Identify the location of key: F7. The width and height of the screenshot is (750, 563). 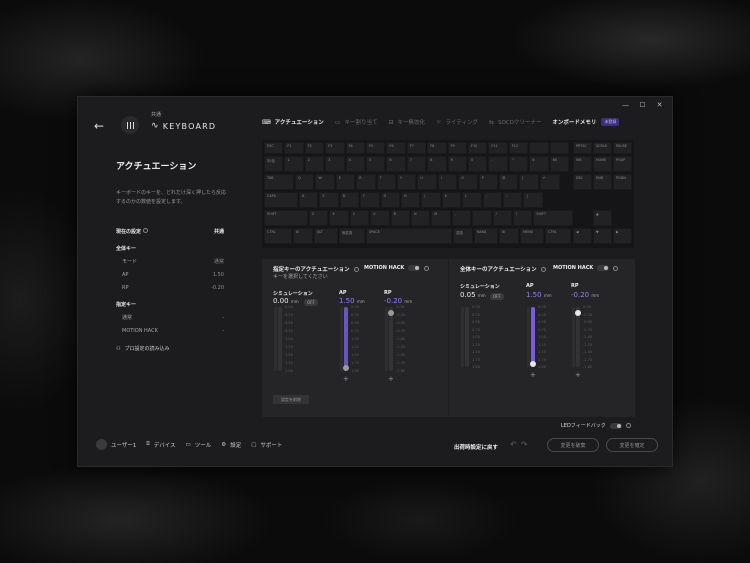
(416, 148).